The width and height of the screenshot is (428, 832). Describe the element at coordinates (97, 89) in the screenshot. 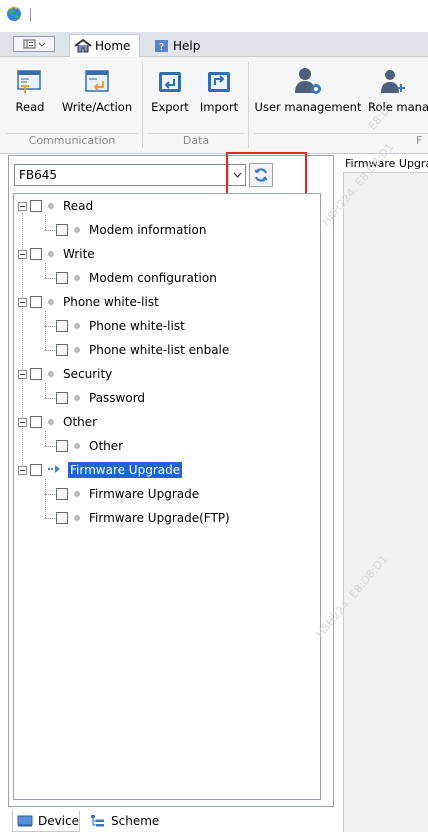

I see `write-action-button: Write/Action` at that location.